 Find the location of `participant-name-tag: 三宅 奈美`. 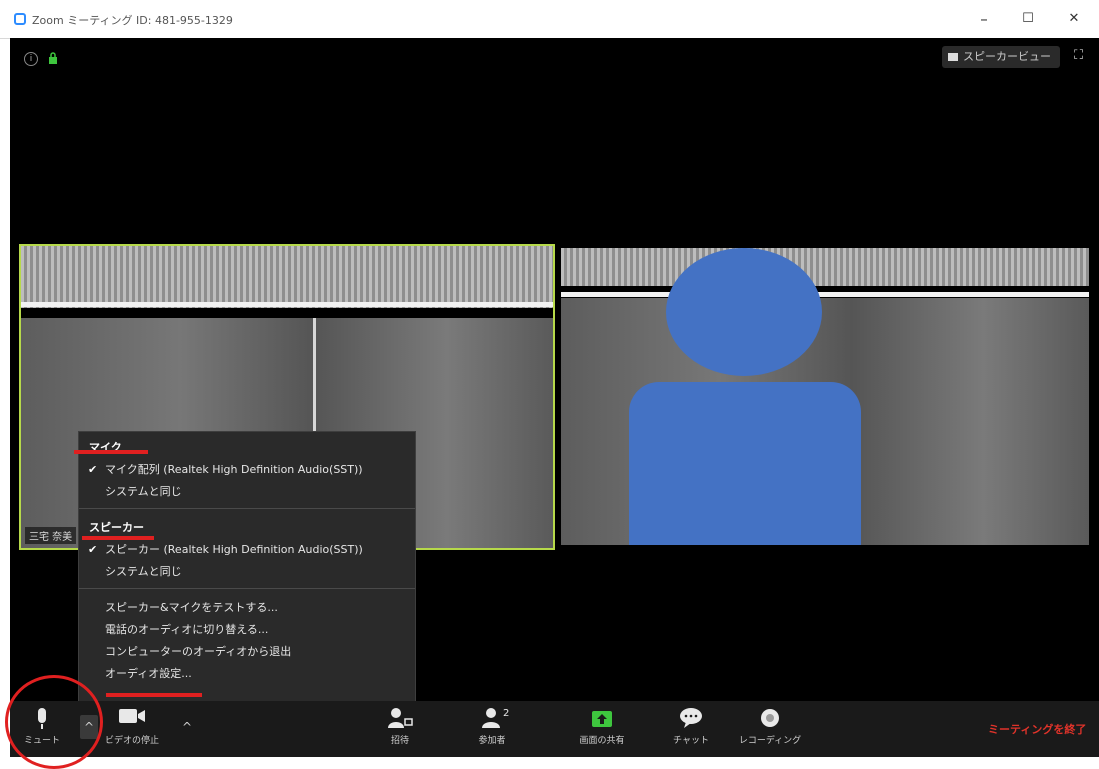

participant-name-tag: 三宅 奈美 is located at coordinates (51, 535).